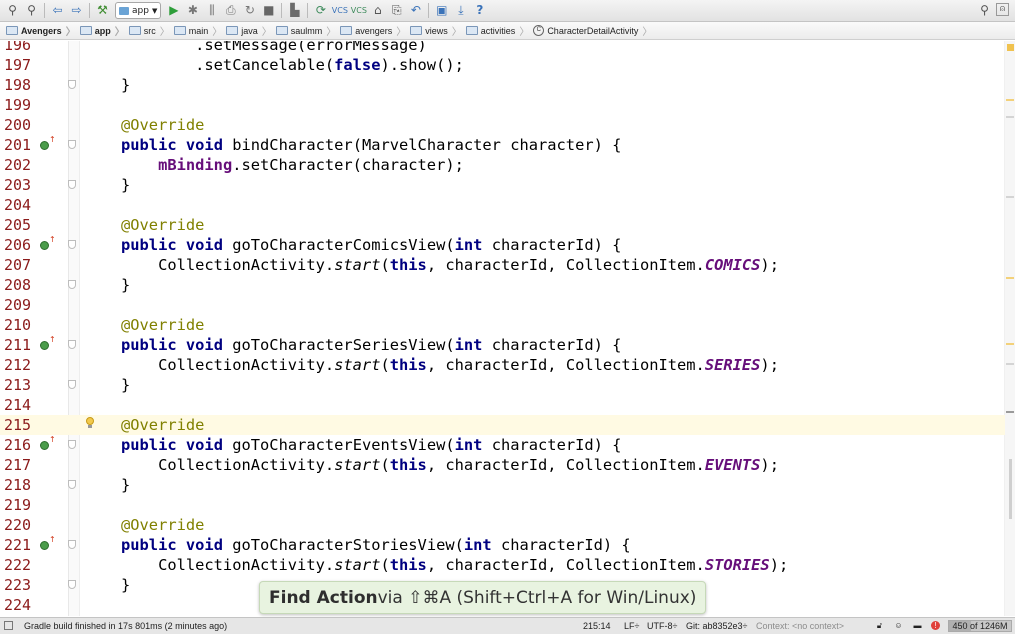 The width and height of the screenshot is (1015, 634). What do you see at coordinates (1002, 9) in the screenshot?
I see `user-icon: ⍝` at bounding box center [1002, 9].